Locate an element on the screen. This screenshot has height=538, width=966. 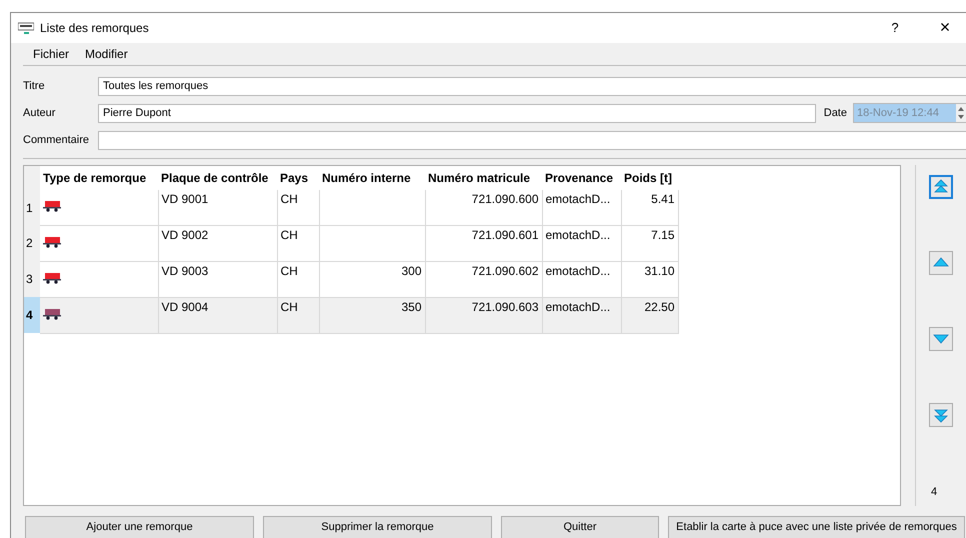
action-button: Ajouter une remorque is located at coordinates (139, 527).